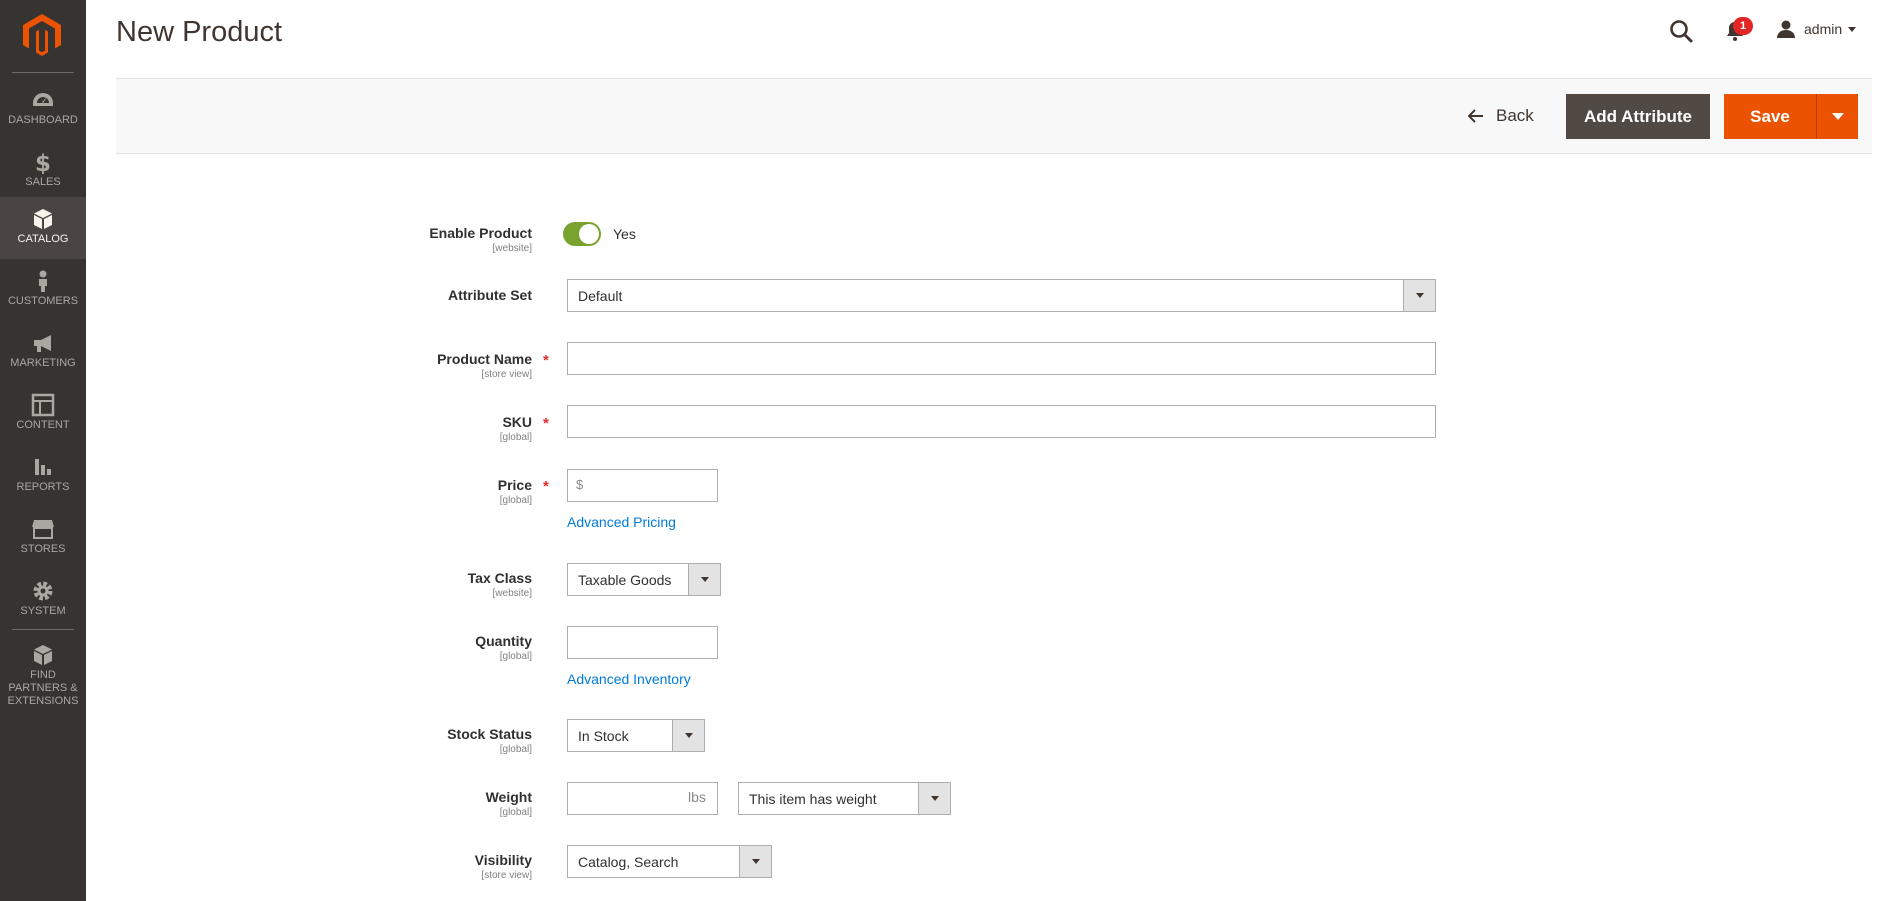 Image resolution: width=1901 pixels, height=901 pixels. I want to click on quantity-input, so click(642, 642).